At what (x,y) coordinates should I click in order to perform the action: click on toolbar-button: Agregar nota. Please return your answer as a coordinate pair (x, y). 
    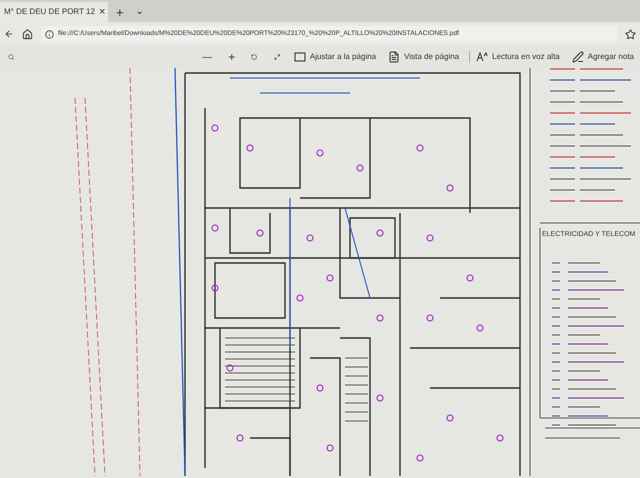
    Looking at the image, I should click on (603, 57).